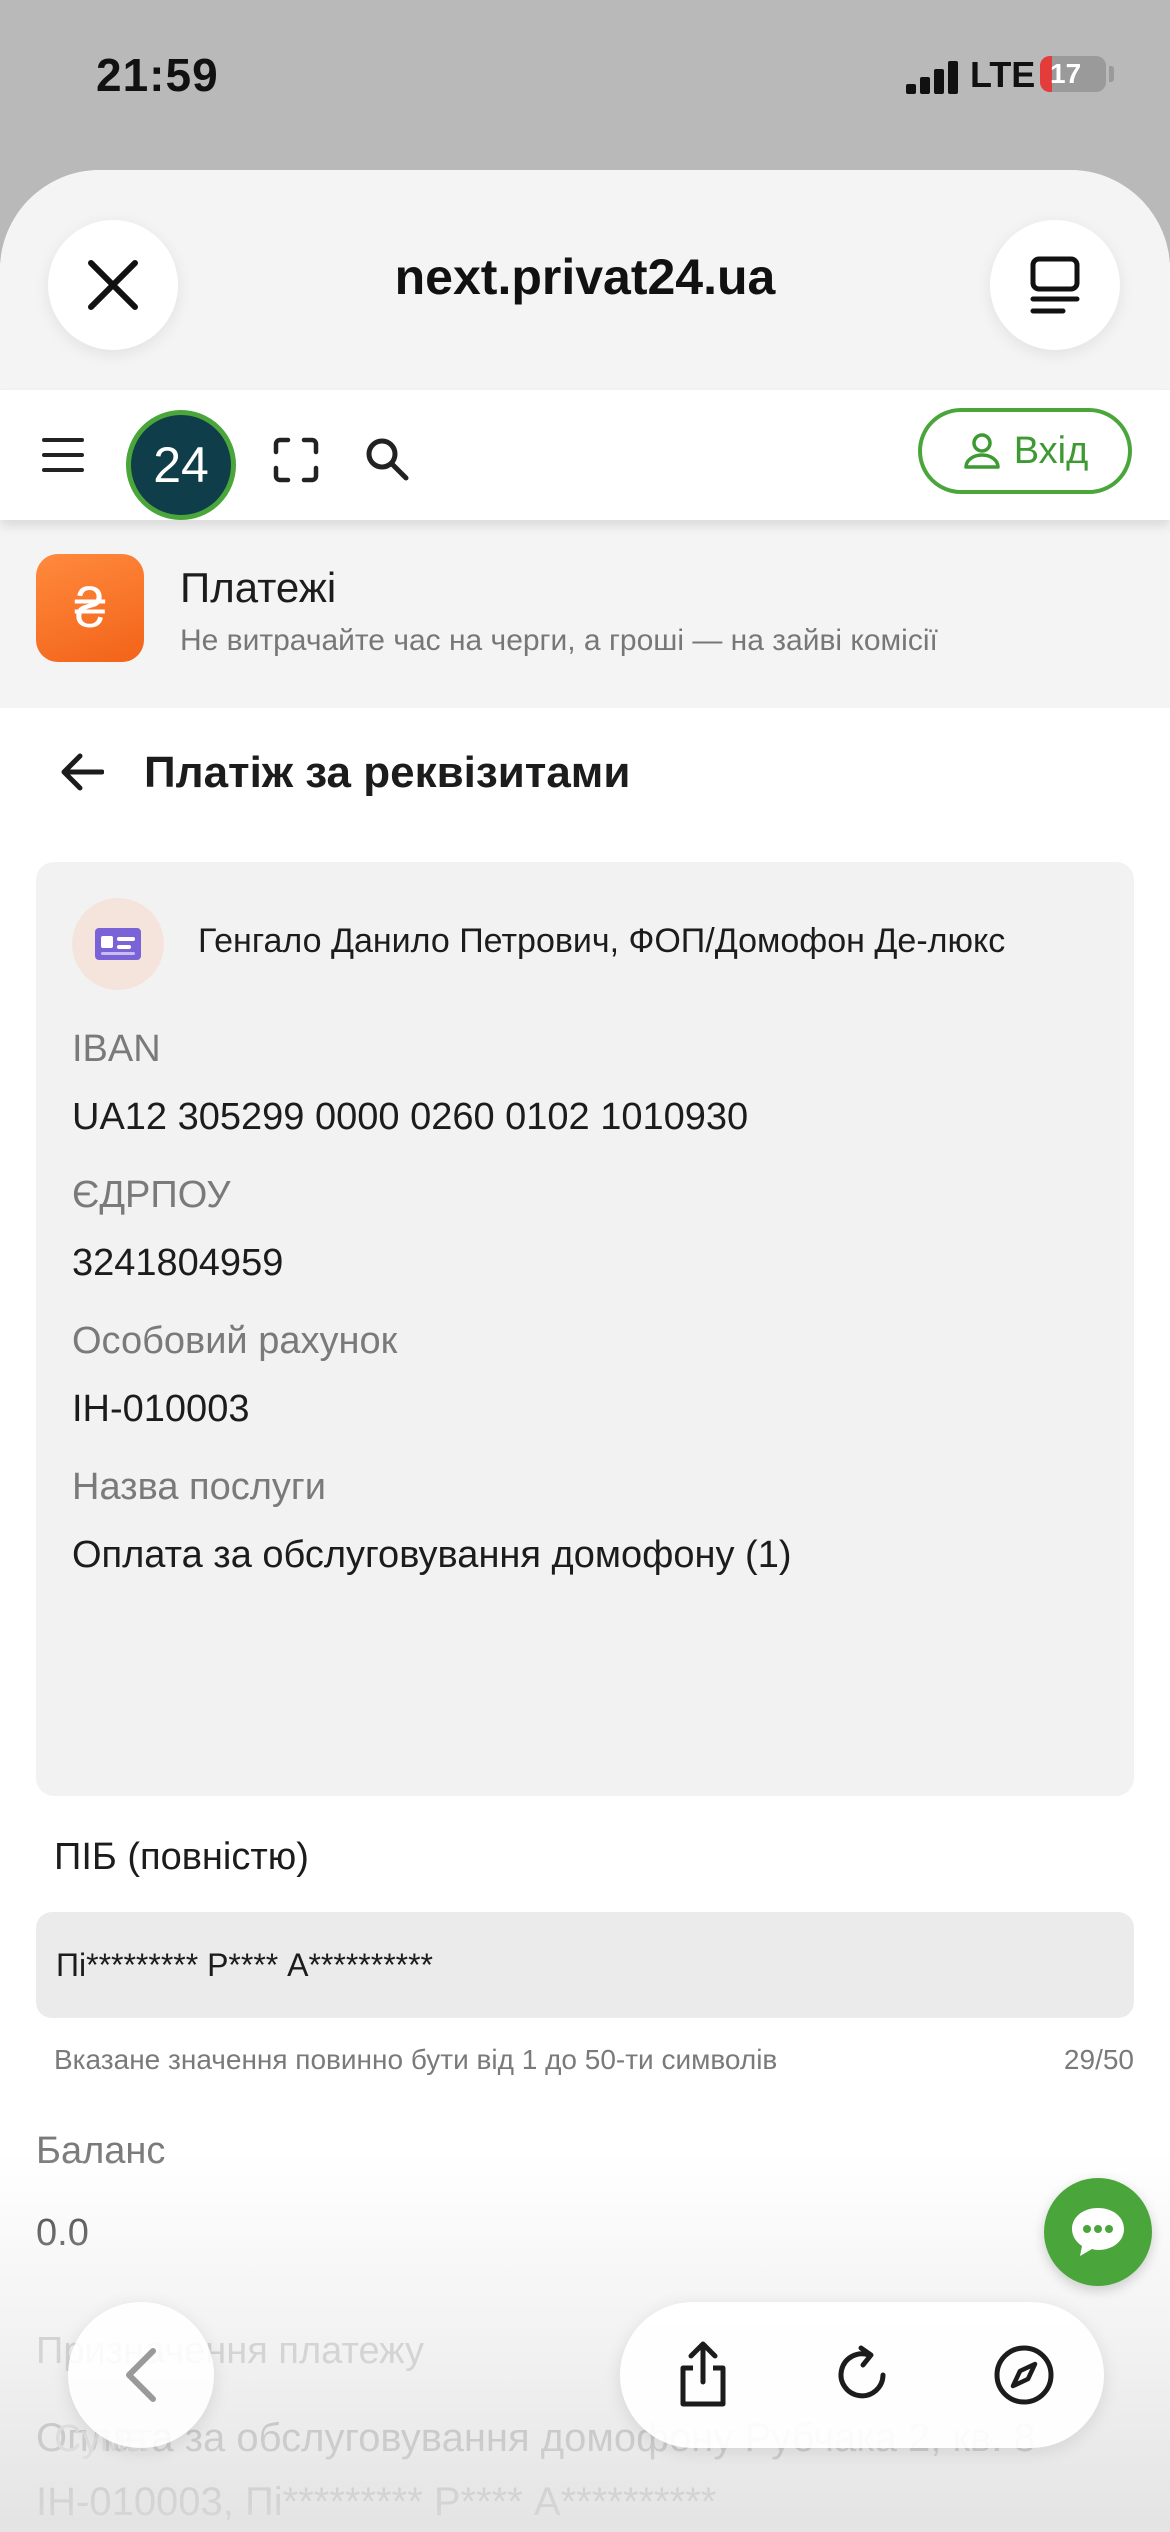 The image size is (1170, 2532). What do you see at coordinates (981, 451) in the screenshot?
I see `user-icon` at bounding box center [981, 451].